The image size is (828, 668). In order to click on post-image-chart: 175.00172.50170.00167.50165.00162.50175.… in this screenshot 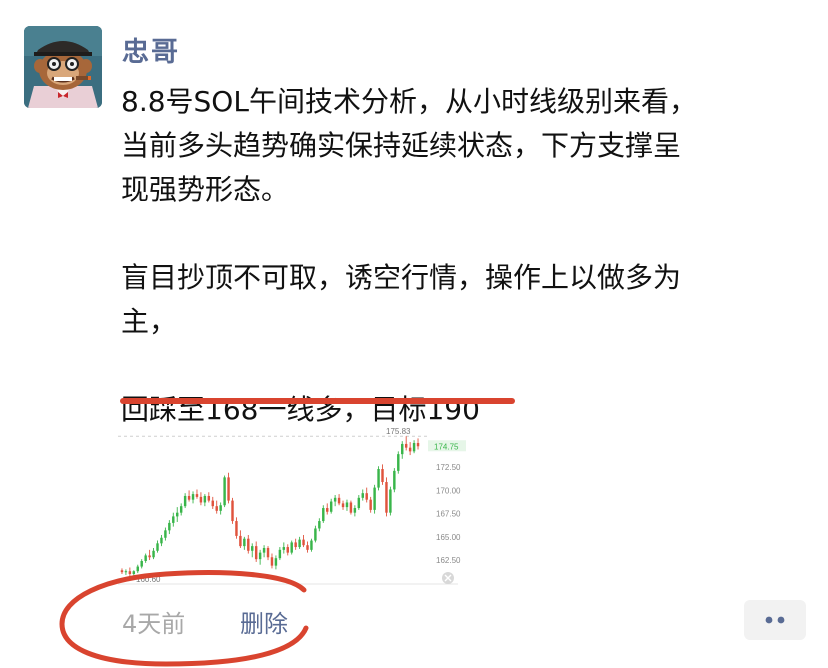, I will do `click(294, 508)`.